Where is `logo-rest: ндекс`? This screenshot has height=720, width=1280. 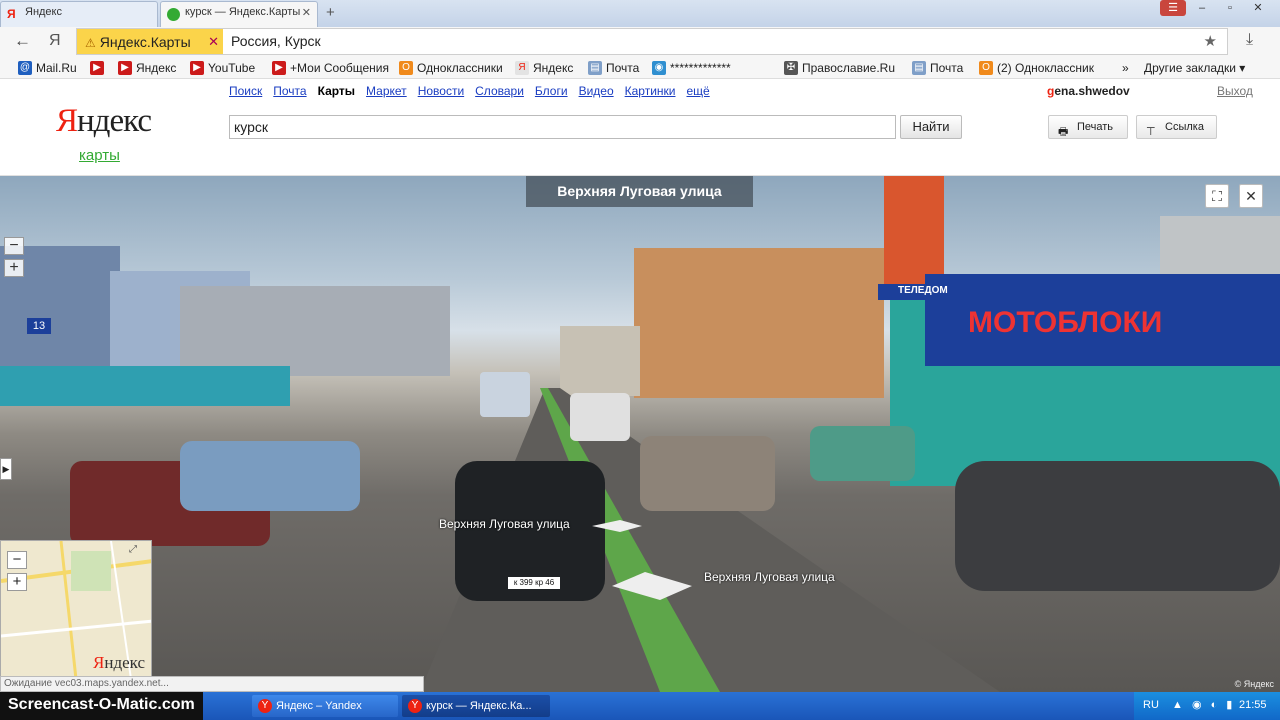
logo-rest: ндекс is located at coordinates (114, 121).